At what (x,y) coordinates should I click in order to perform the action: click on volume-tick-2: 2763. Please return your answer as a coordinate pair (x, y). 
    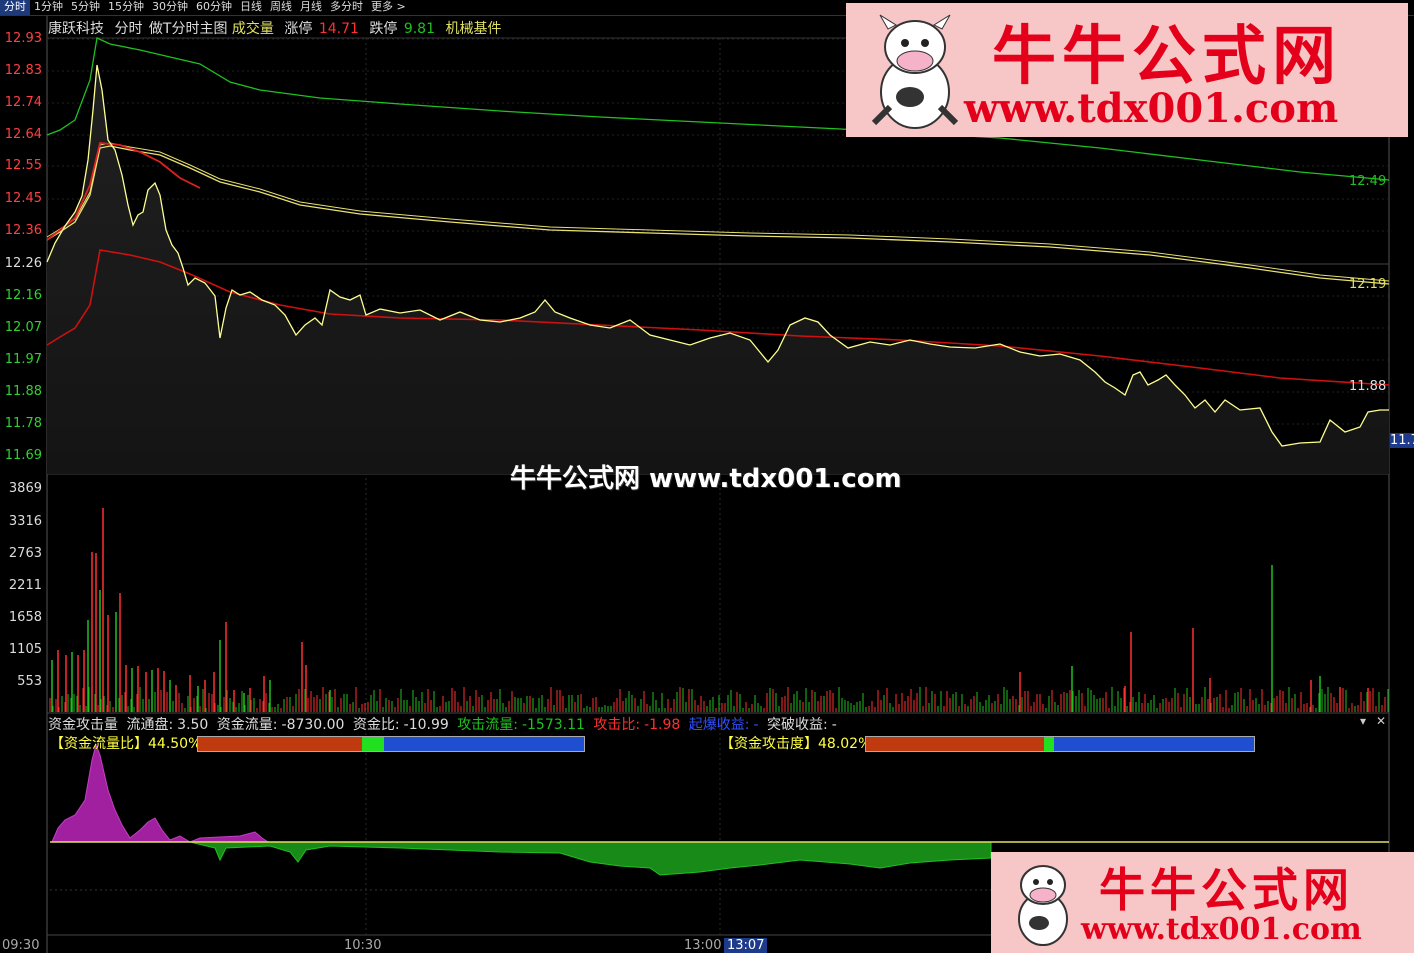
    Looking at the image, I should click on (25, 553).